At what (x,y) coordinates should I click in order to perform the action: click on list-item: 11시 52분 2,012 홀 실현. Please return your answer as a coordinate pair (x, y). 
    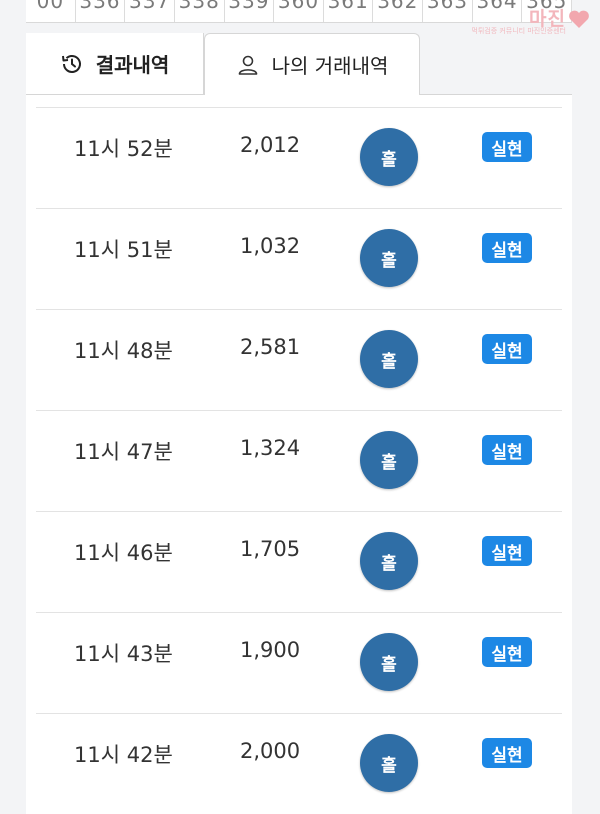
    Looking at the image, I should click on (299, 157).